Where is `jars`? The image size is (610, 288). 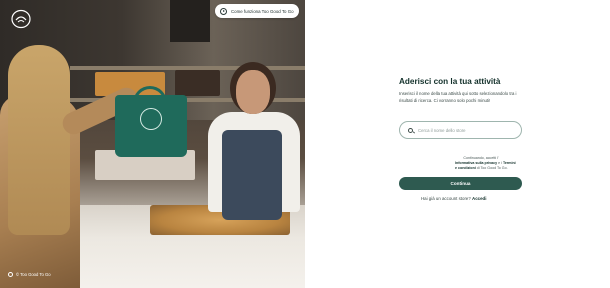 jars is located at coordinates (197, 83).